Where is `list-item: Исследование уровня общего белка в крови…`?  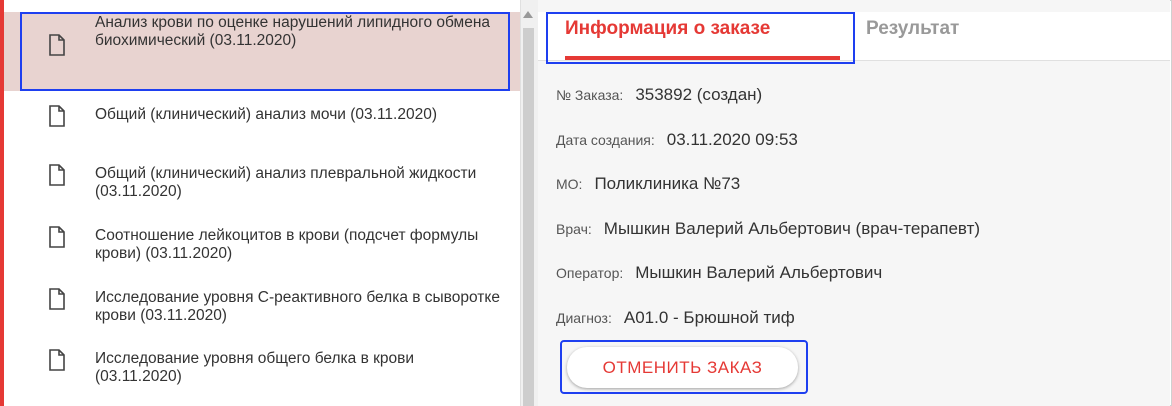
list-item: Исследование уровня общего белка в крови… is located at coordinates (260, 364).